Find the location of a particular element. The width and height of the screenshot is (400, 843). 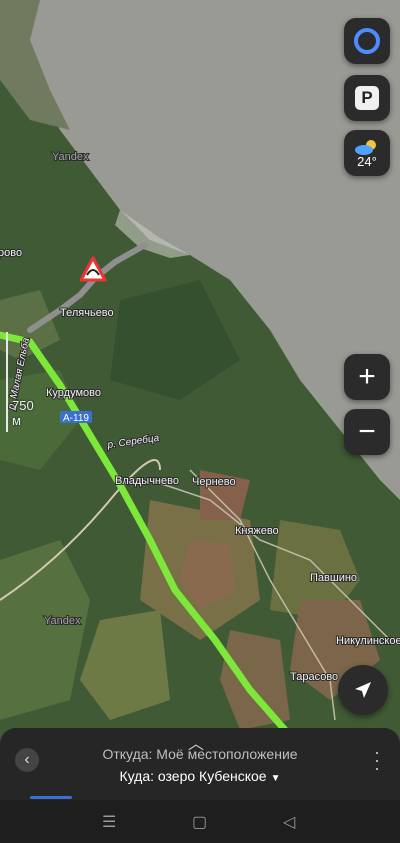

place-pavshino: Павшино is located at coordinates (333, 578).